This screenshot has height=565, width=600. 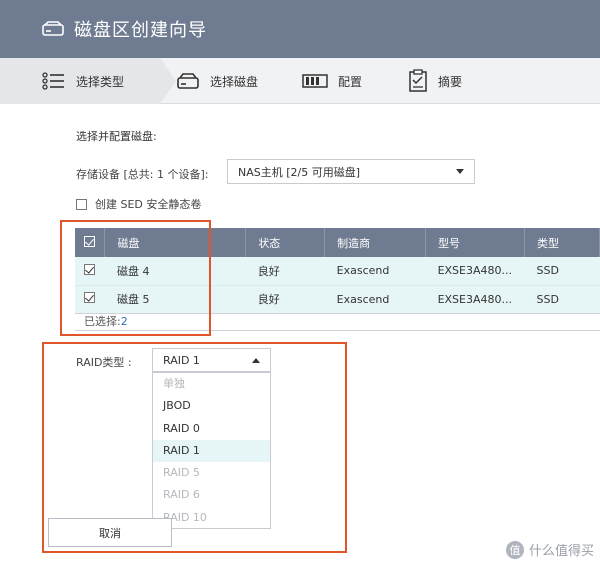 I want to click on sed-option: 创建 SED 安全静态卷, so click(x=138, y=204).